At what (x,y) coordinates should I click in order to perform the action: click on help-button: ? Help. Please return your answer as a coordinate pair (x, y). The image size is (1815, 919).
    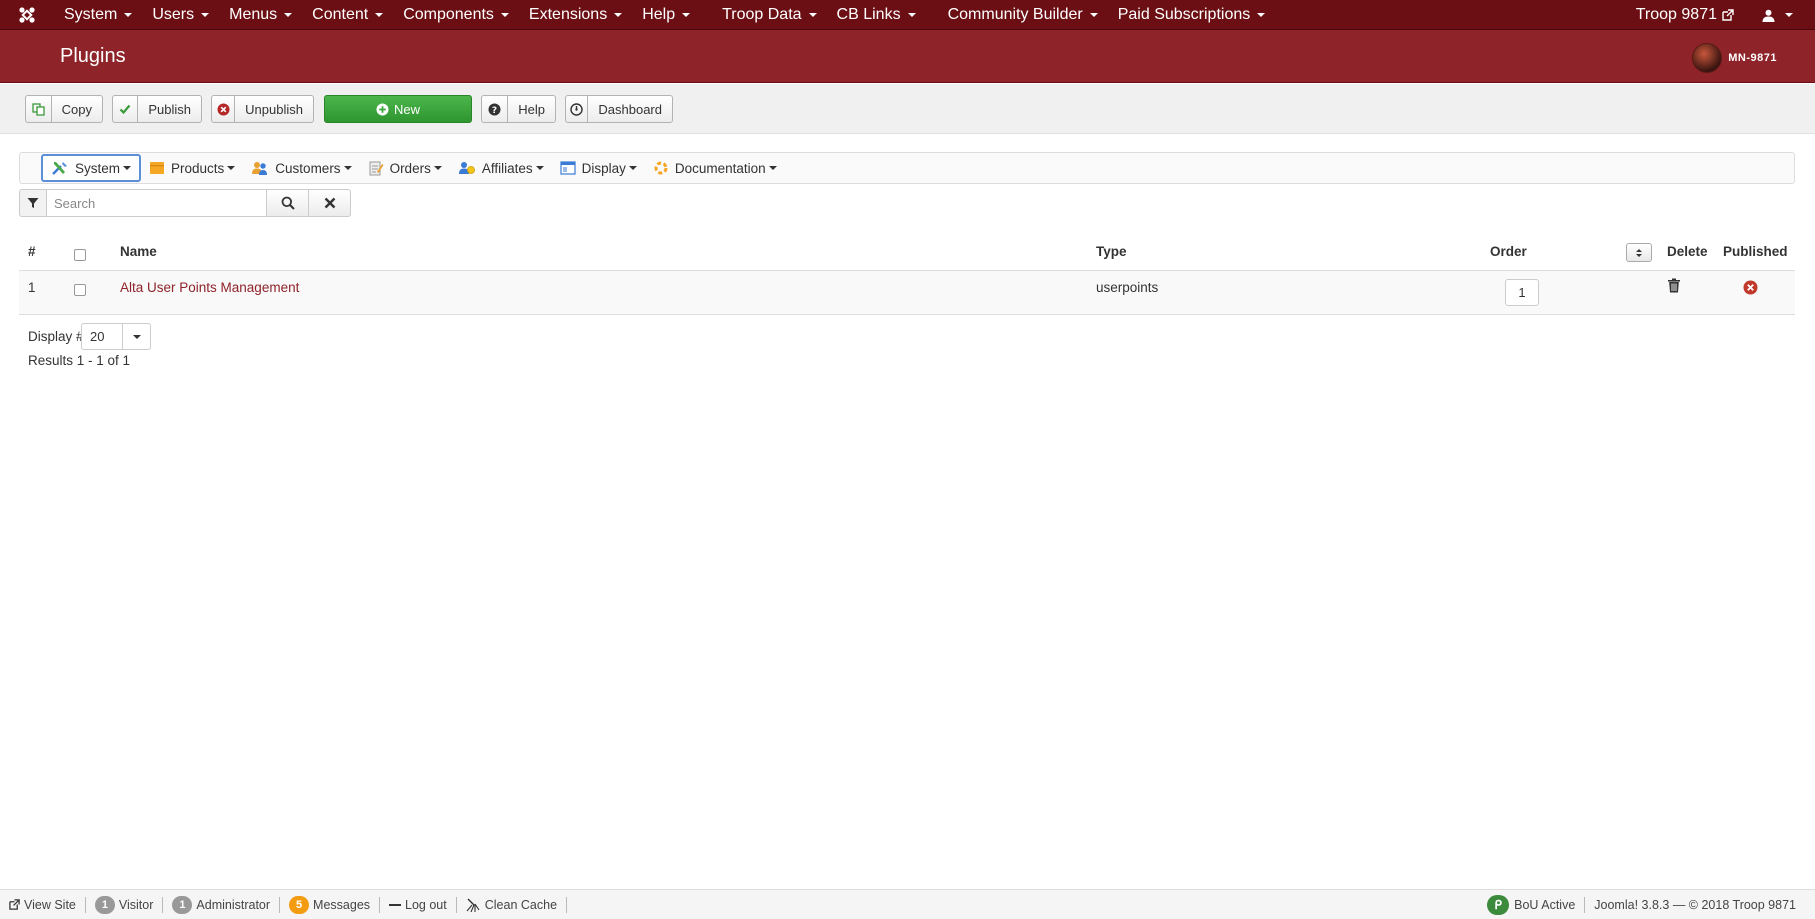
    Looking at the image, I should click on (518, 109).